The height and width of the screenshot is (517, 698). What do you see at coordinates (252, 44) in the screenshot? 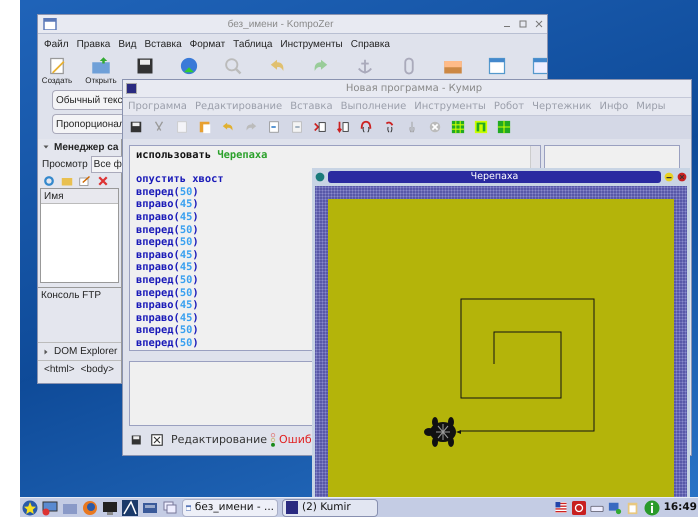
I see `menu-item: Таблица` at bounding box center [252, 44].